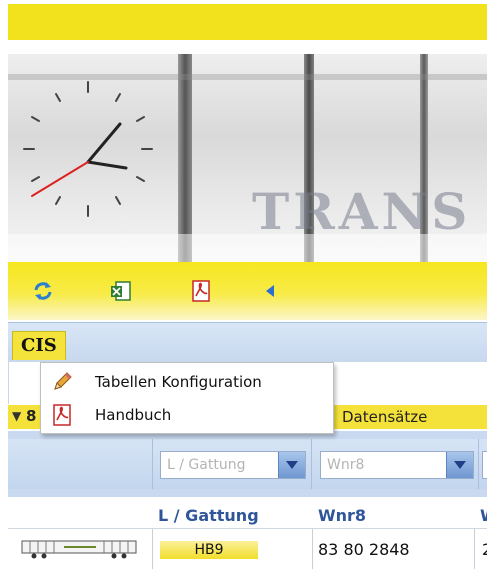 This screenshot has height=574, width=487. I want to click on gattung-filter-combo: L / Gattung, so click(233, 465).